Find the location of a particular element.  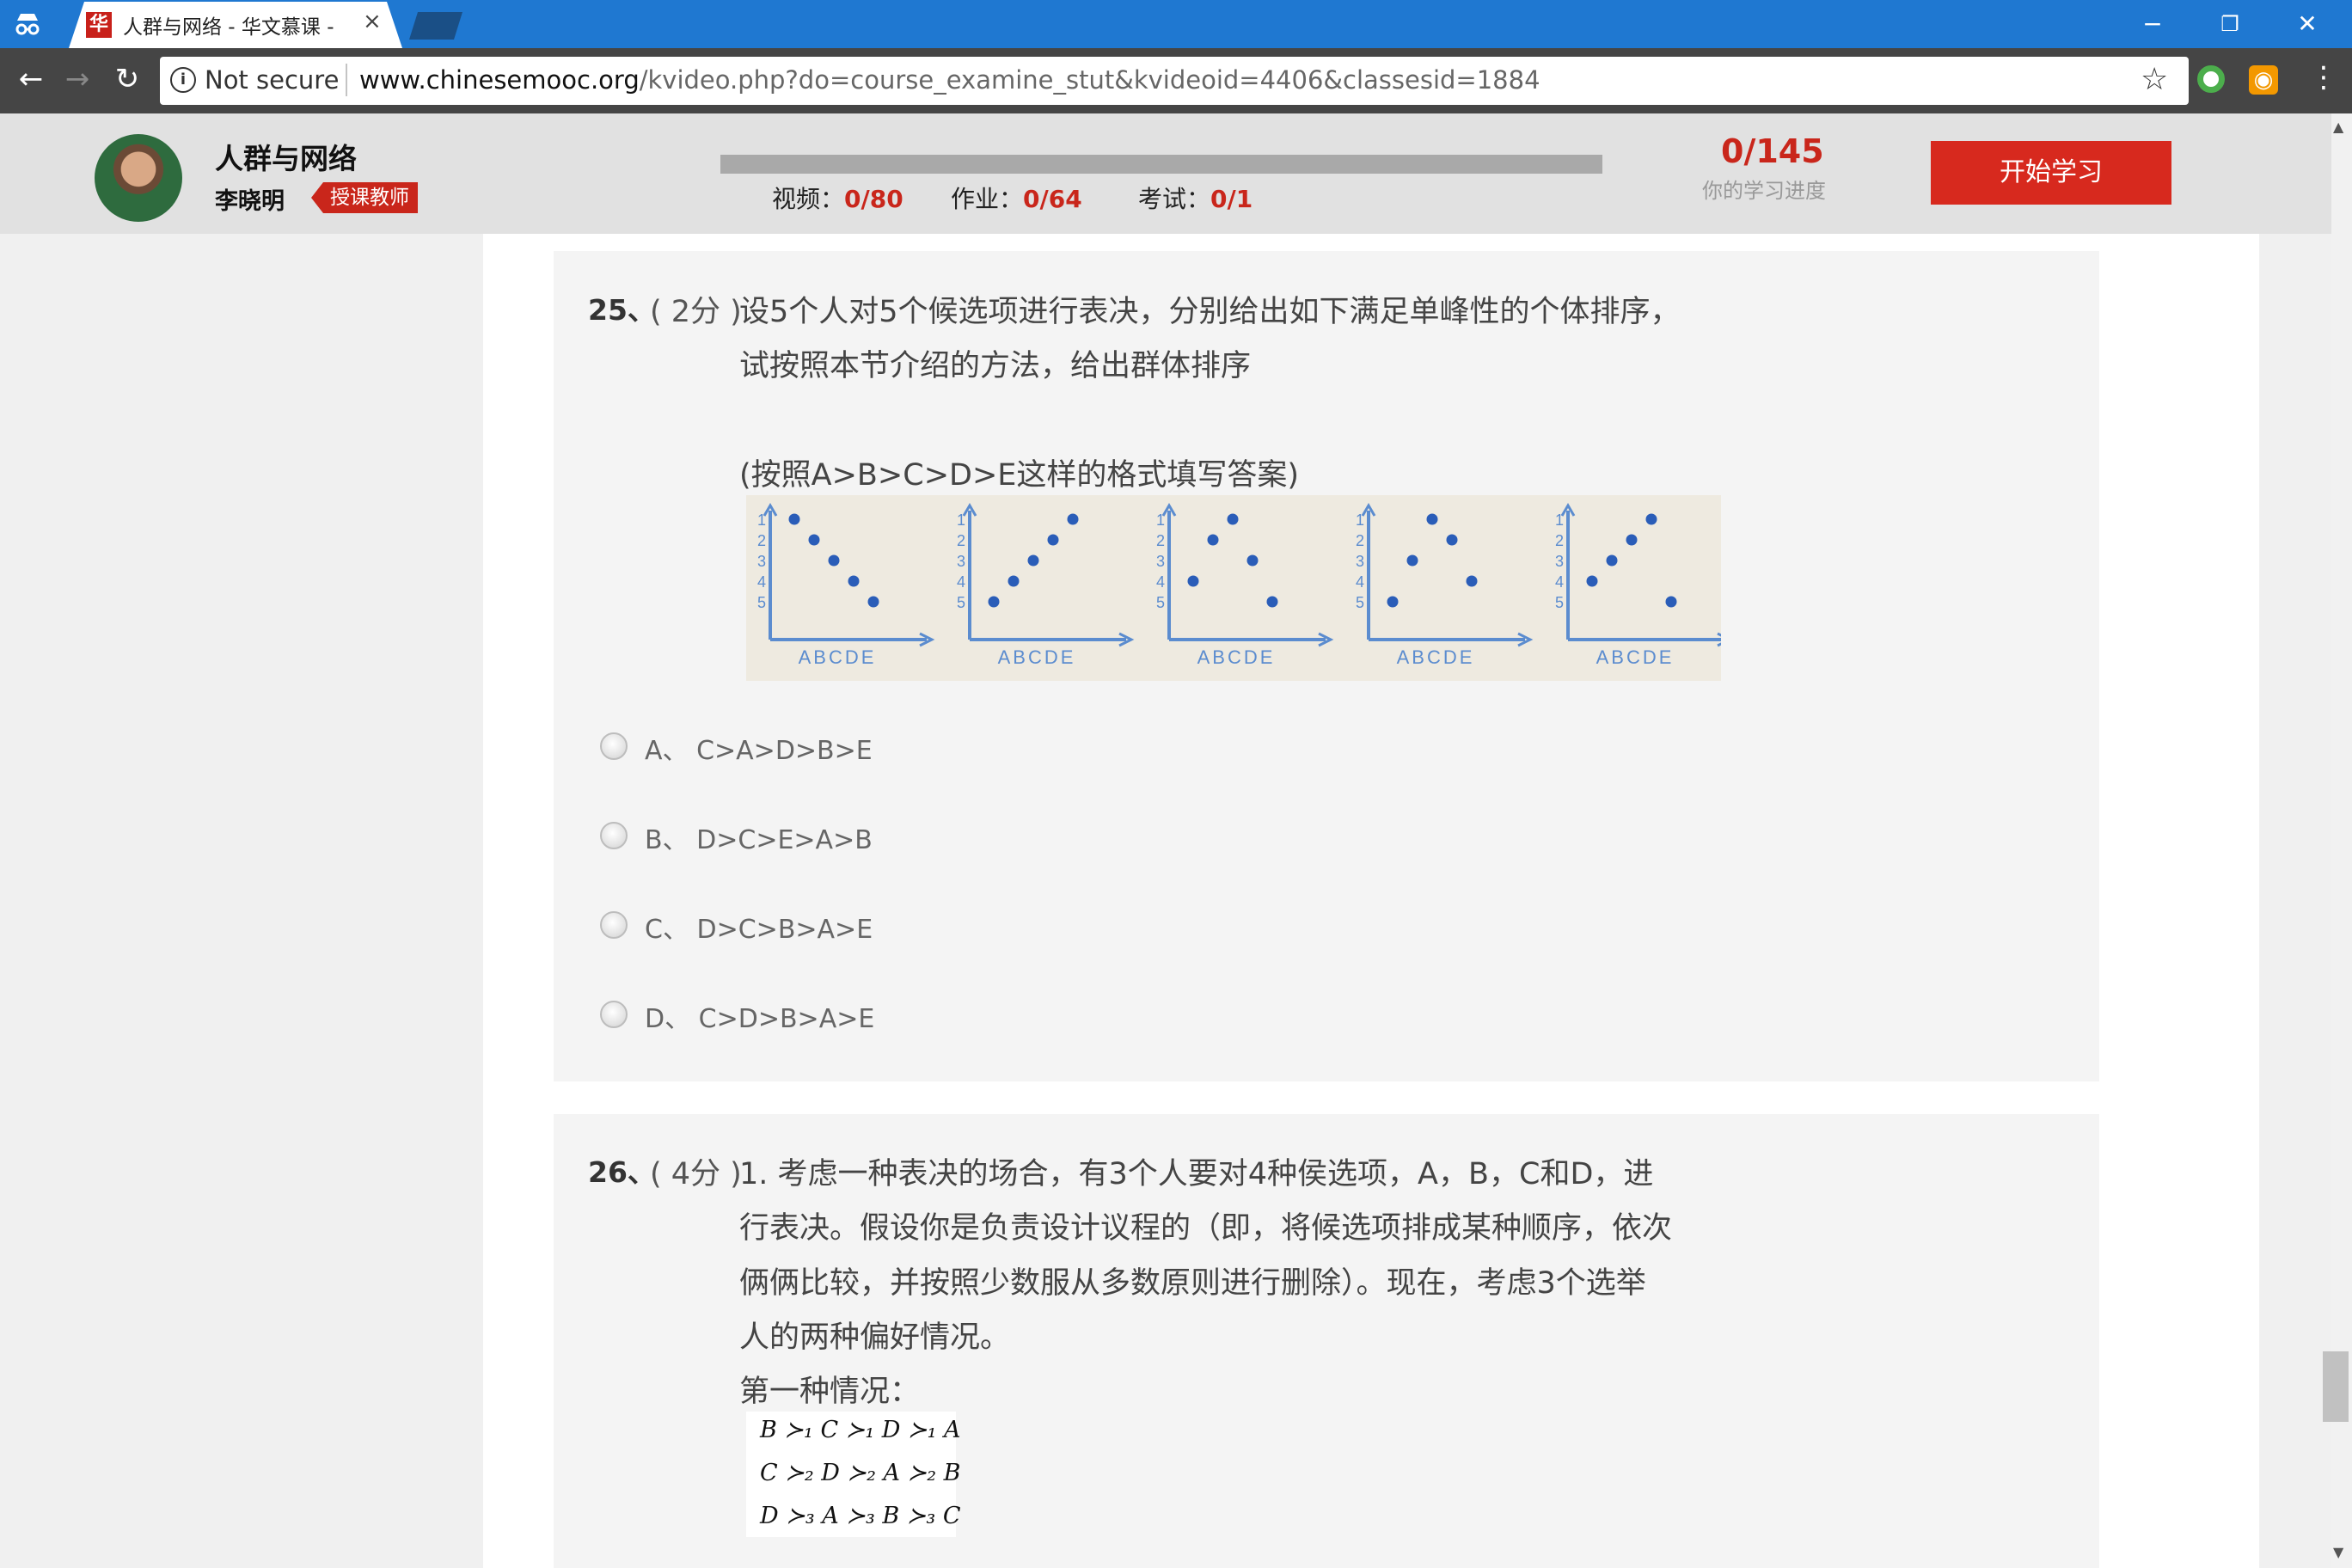

question-score: ( 4分 ) is located at coordinates (696, 1174).